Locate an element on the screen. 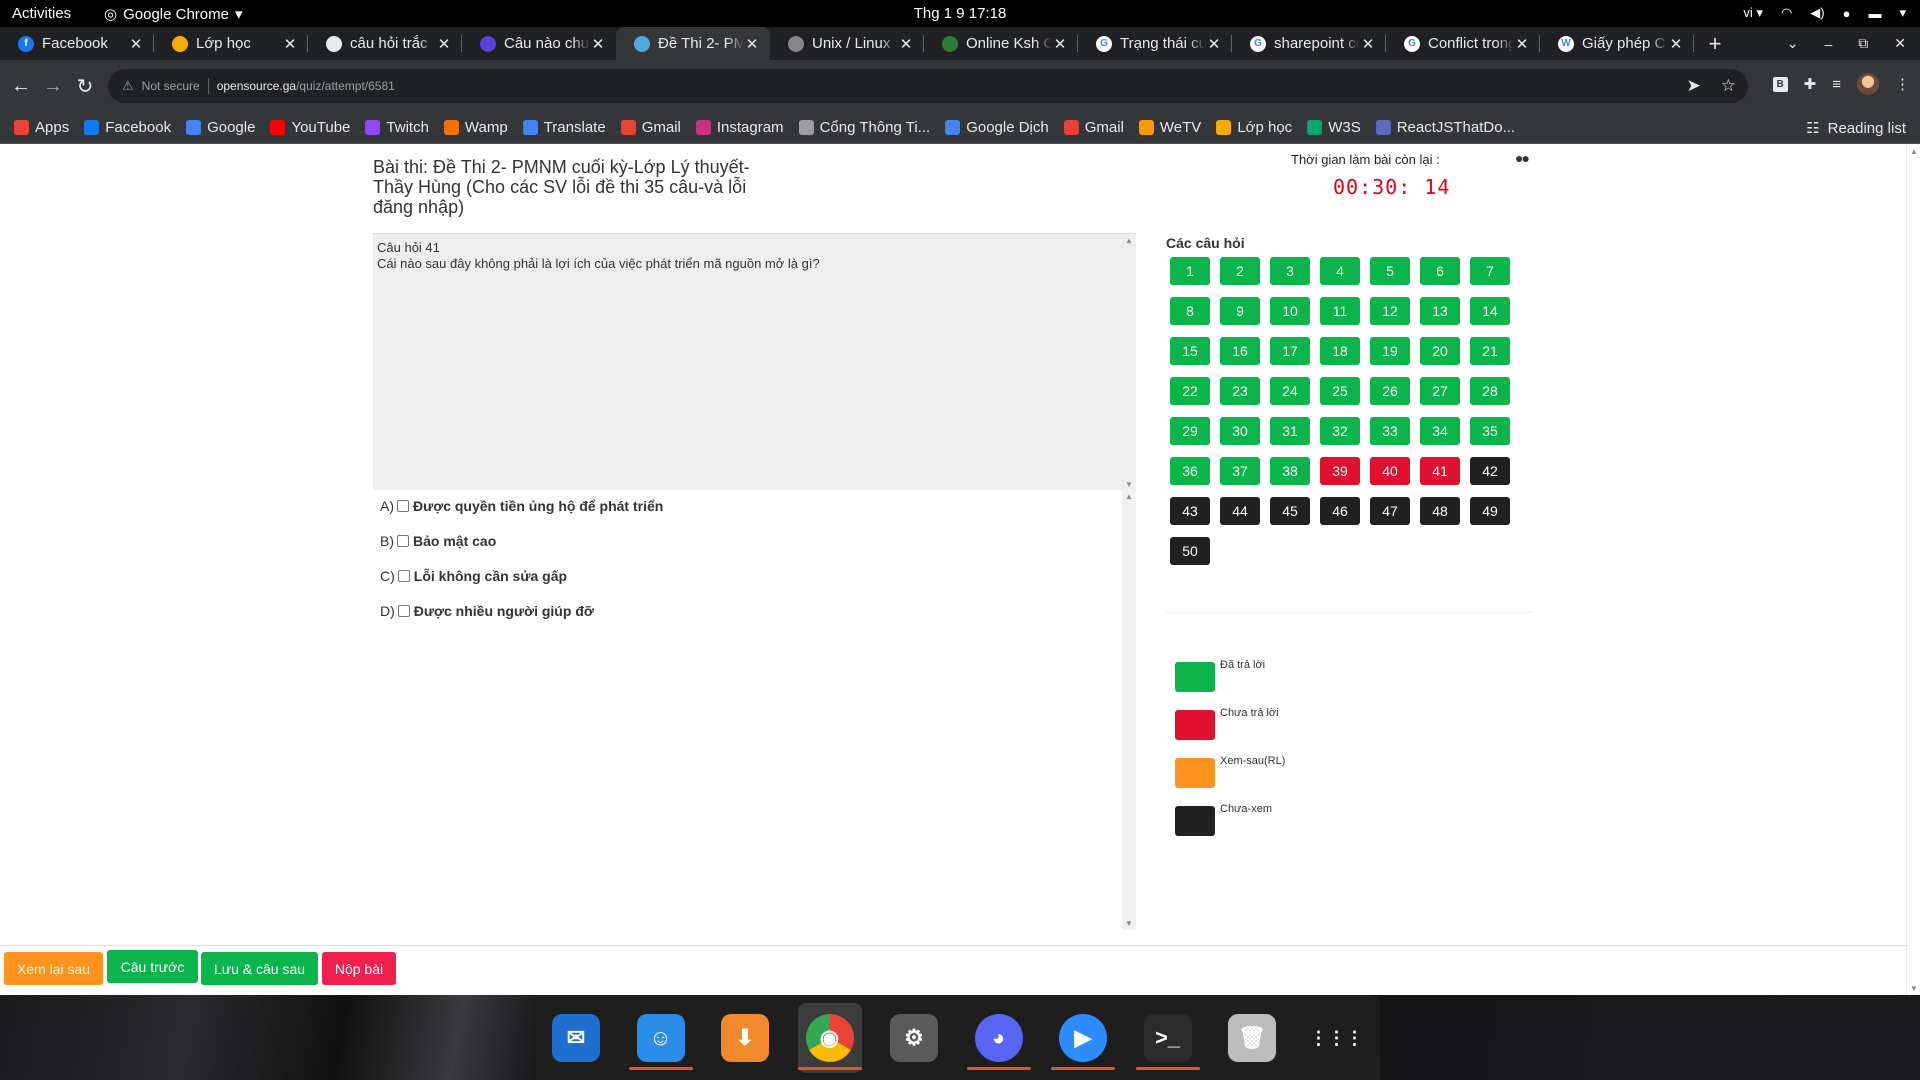 Image resolution: width=1920 pixels, height=1080 pixels. bookmark-item: Apps is located at coordinates (41, 127).